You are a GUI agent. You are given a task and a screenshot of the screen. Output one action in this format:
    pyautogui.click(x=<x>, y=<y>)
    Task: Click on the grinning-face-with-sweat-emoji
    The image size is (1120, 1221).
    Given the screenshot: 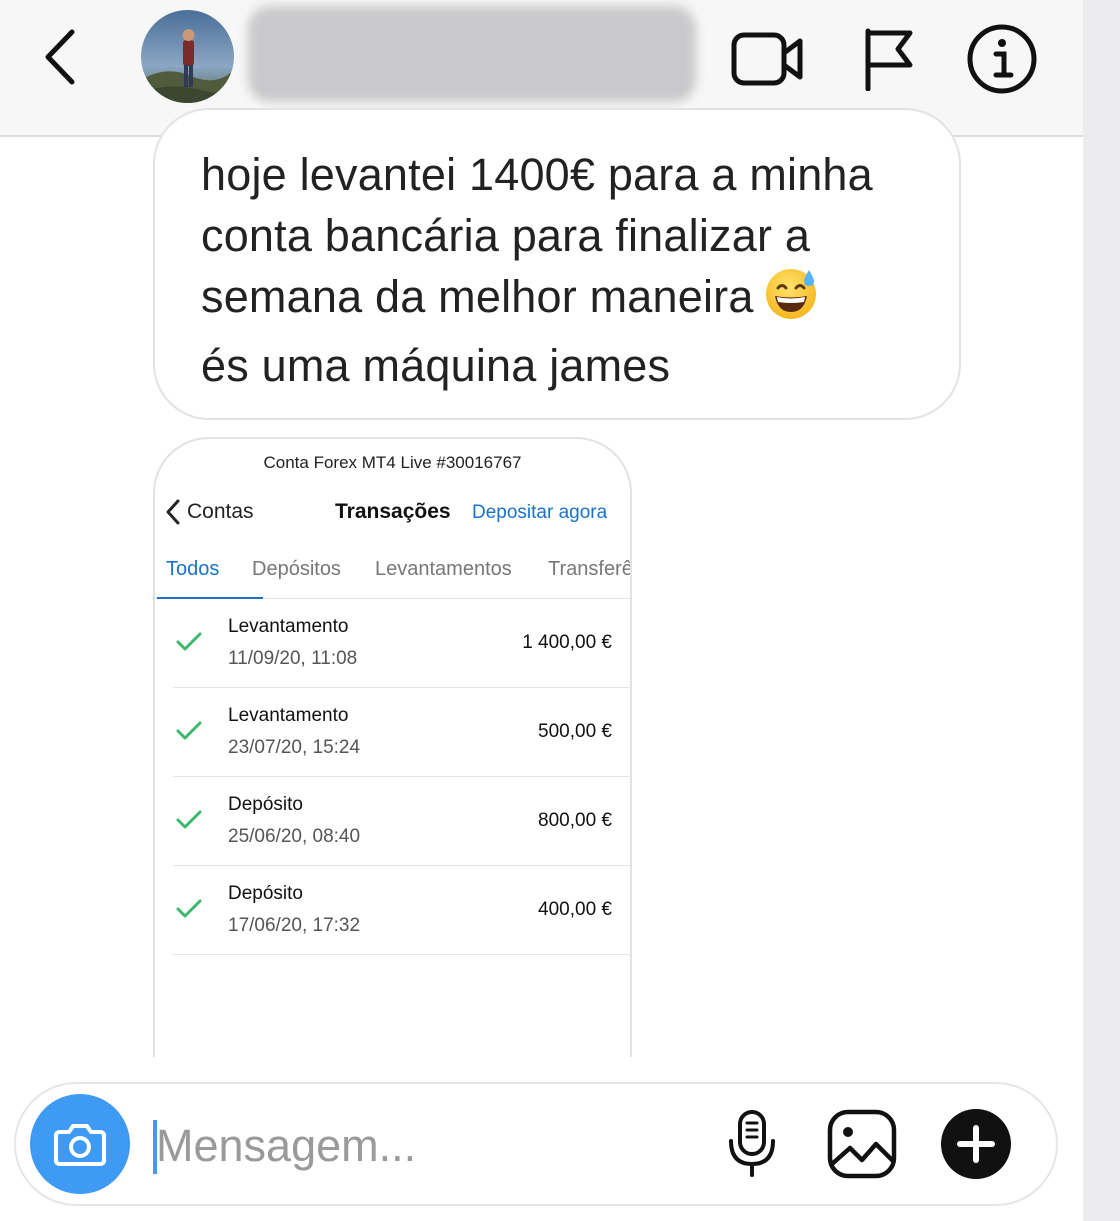 What is the action you would take?
    pyautogui.click(x=791, y=300)
    